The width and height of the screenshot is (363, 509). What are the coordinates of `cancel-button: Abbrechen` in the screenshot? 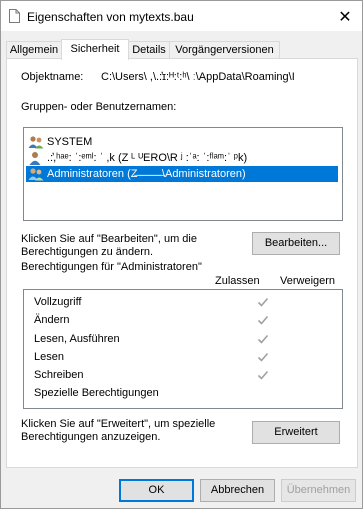 It's located at (237, 490).